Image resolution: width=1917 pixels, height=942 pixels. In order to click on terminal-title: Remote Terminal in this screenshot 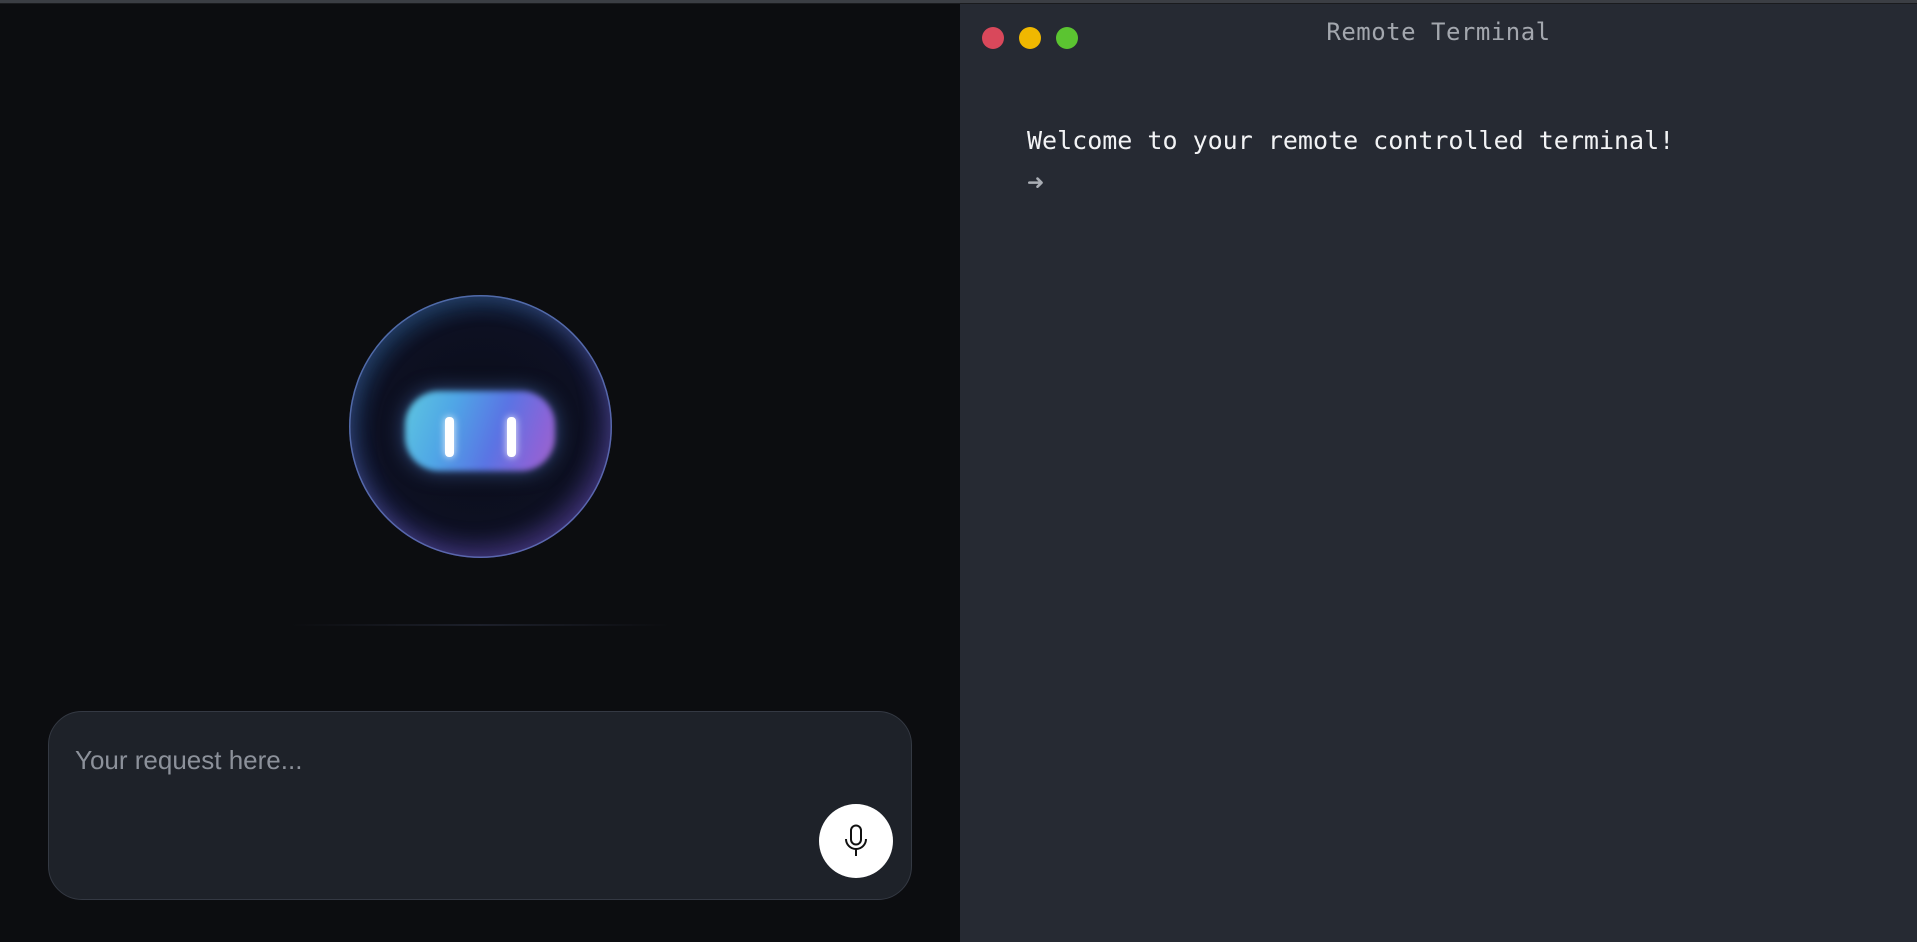, I will do `click(1438, 32)`.